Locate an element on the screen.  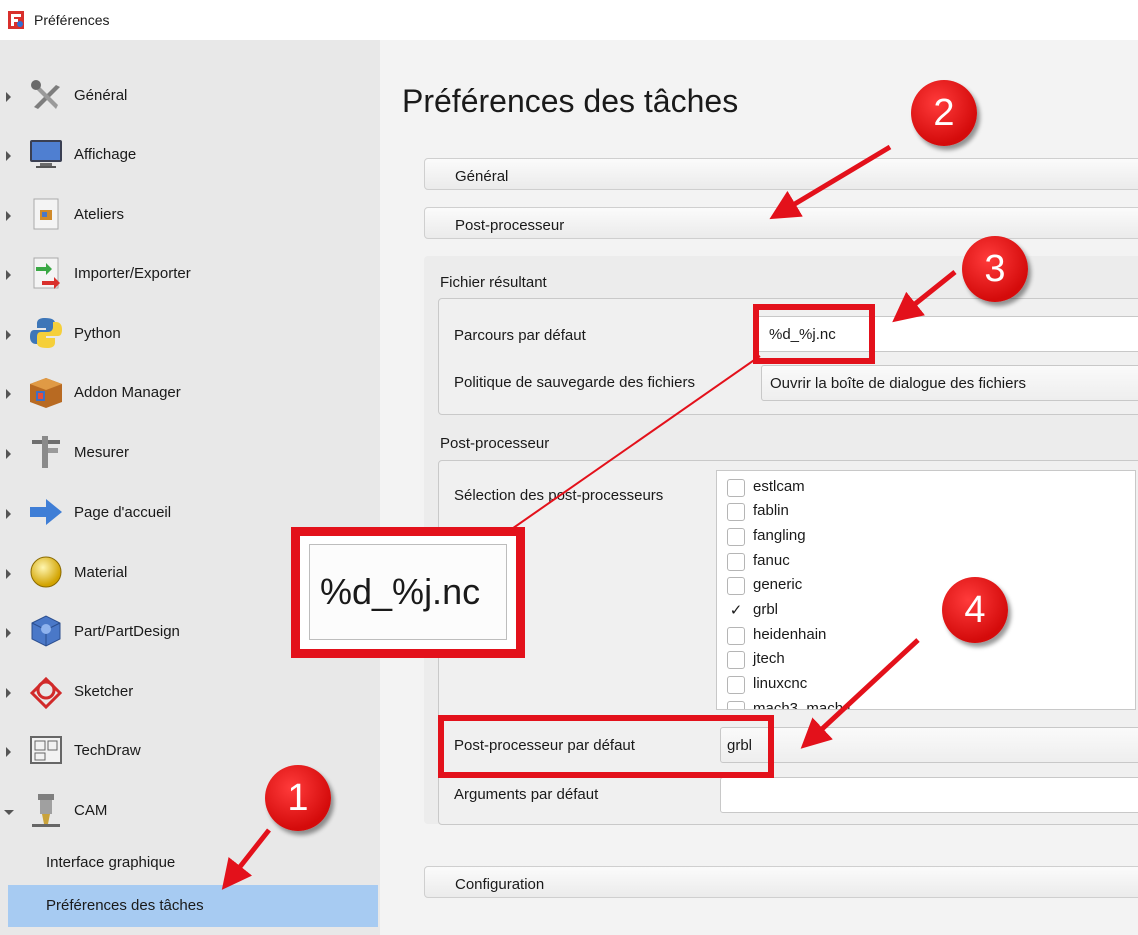
section-configuration-button: Configuration is located at coordinates (781, 882).